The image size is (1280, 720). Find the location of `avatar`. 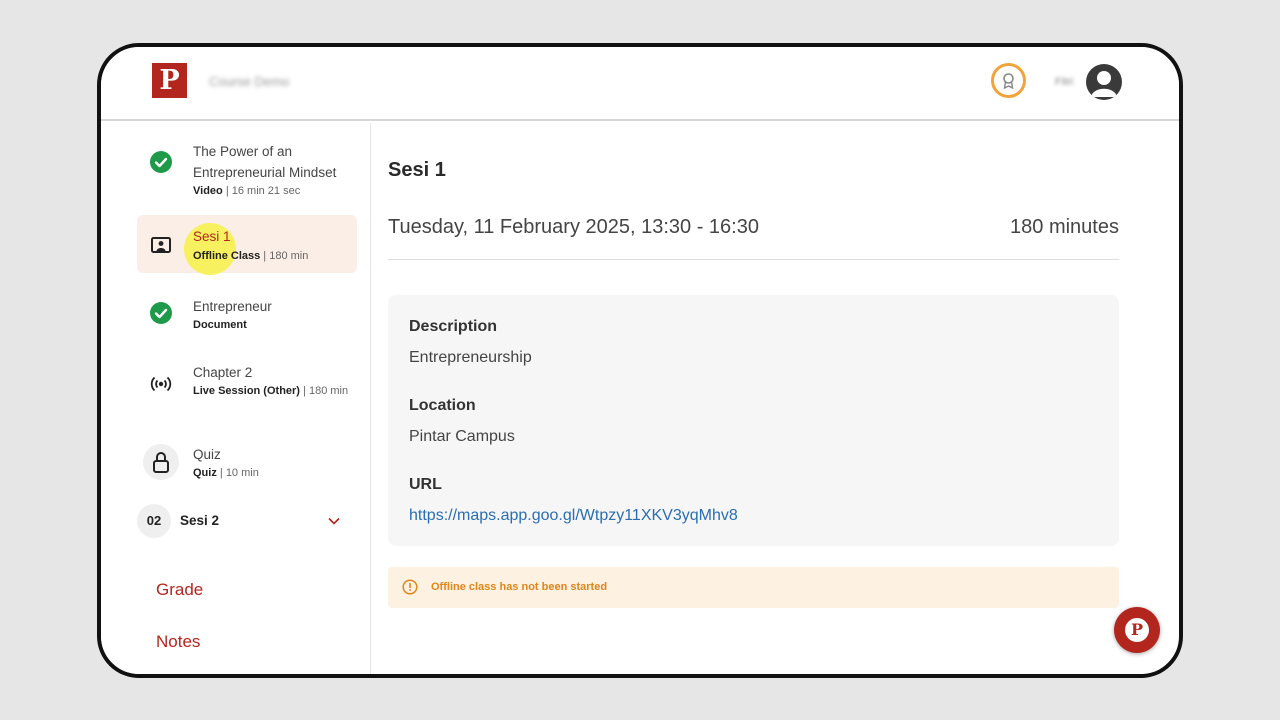

avatar is located at coordinates (1104, 82).